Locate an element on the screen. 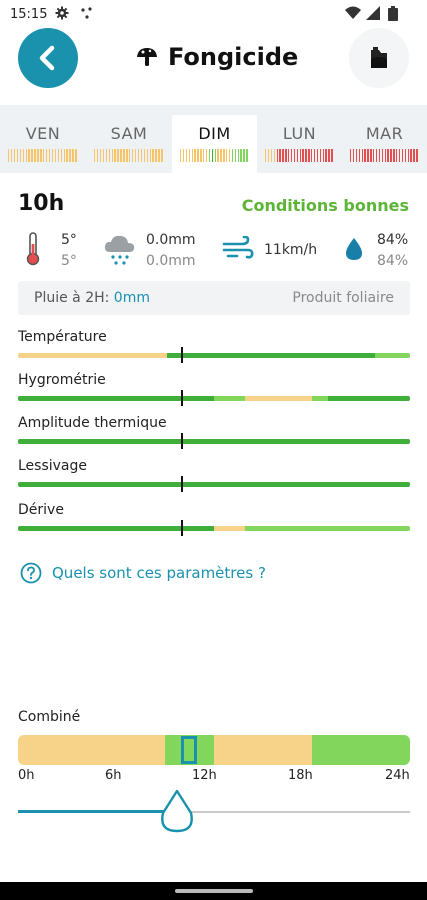  slider-thumb is located at coordinates (177, 812).